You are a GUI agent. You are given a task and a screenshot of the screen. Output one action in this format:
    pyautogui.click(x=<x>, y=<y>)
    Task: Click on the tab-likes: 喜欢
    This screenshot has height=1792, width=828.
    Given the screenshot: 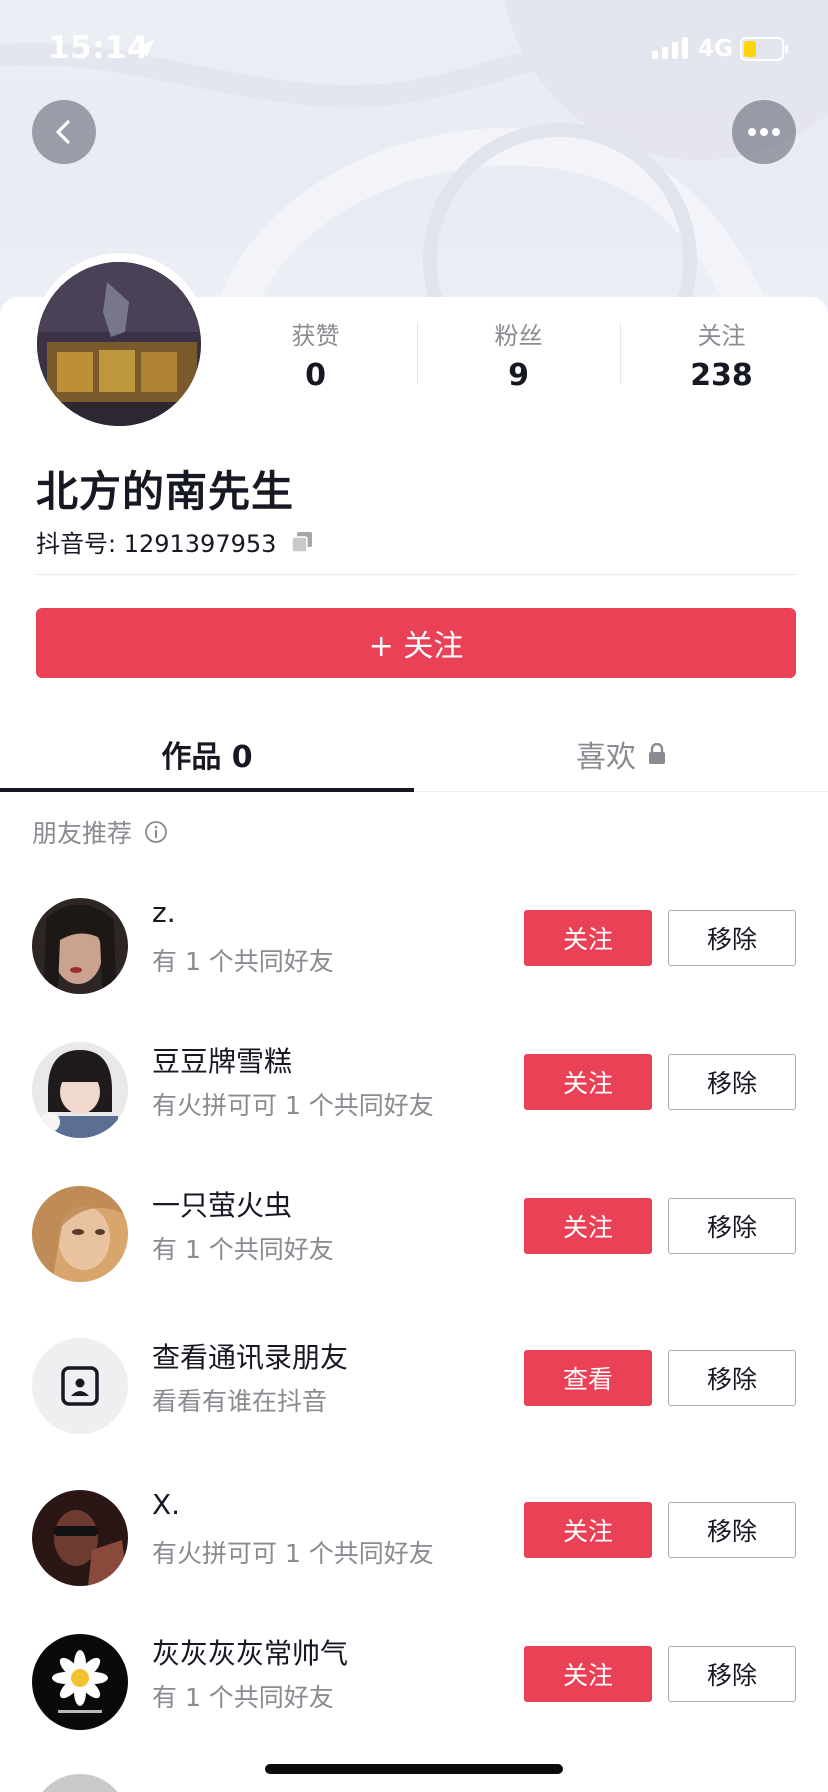 What is the action you would take?
    pyautogui.click(x=621, y=754)
    